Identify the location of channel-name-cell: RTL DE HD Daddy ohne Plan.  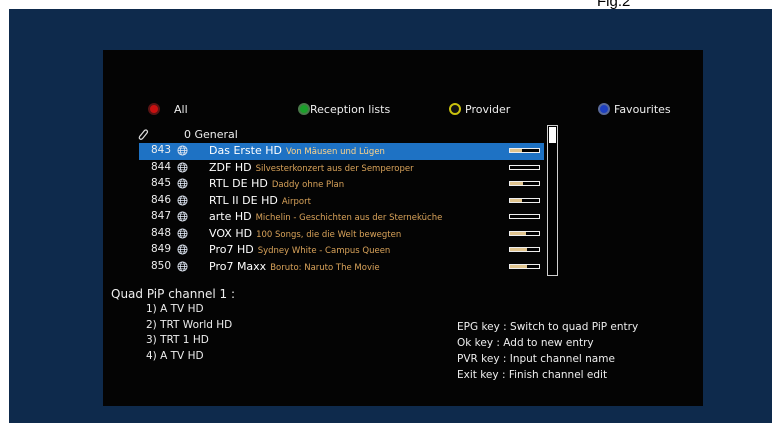
(276, 183).